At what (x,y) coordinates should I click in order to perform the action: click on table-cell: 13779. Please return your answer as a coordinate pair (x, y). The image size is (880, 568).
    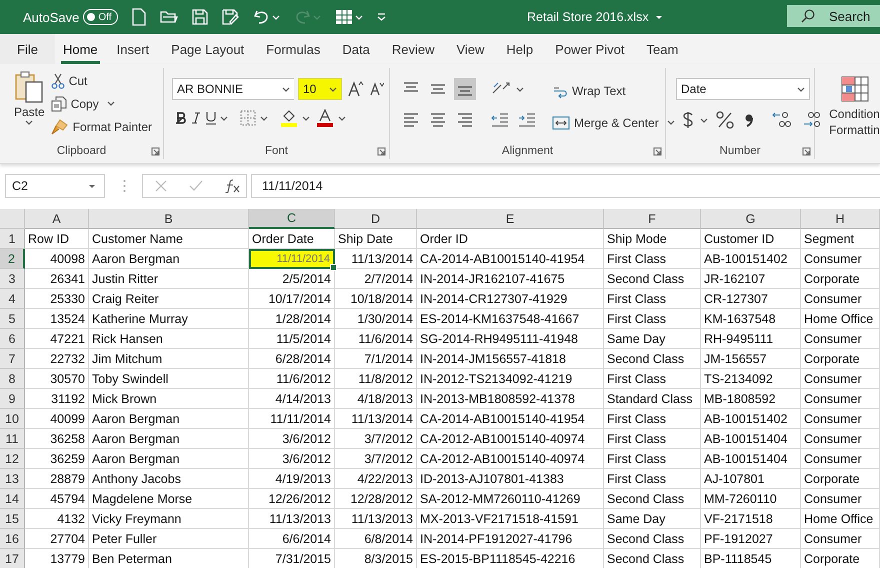
    Looking at the image, I should click on (57, 558).